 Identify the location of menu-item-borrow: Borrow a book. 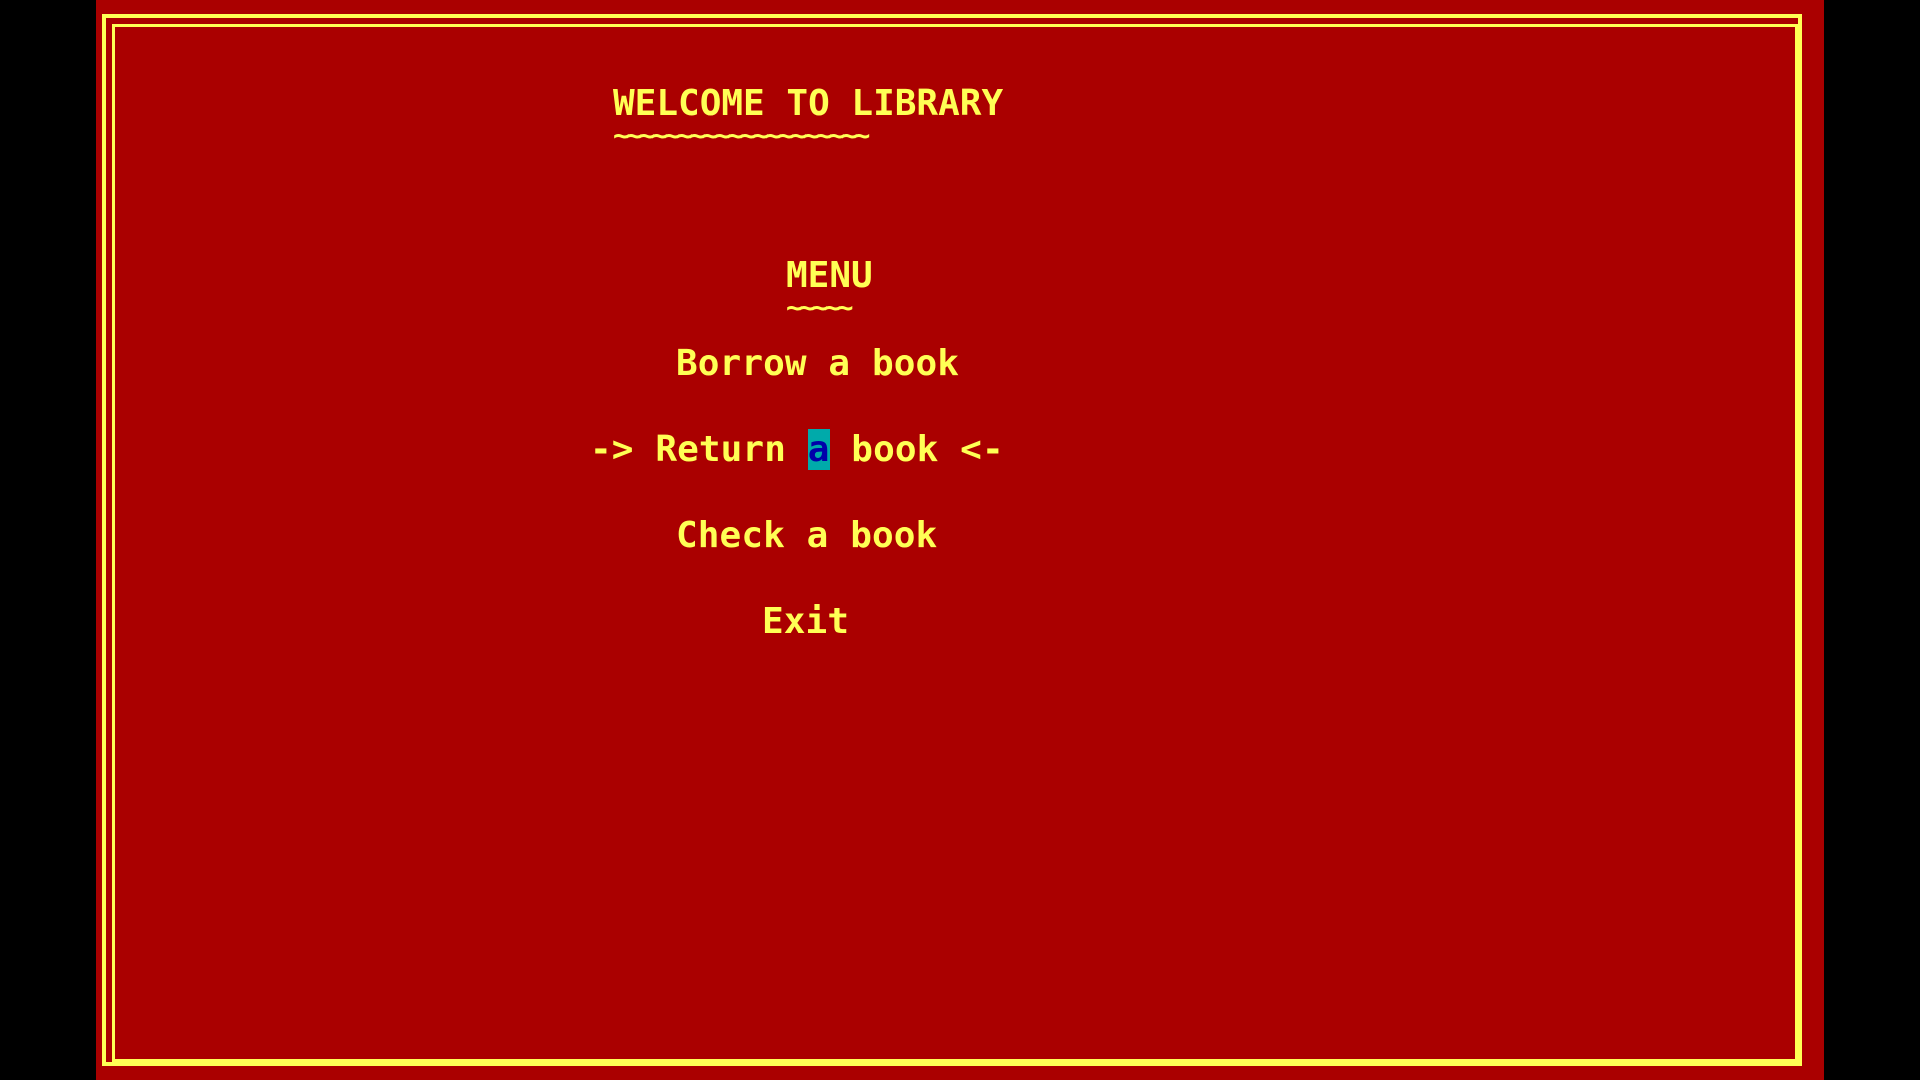
(817, 364).